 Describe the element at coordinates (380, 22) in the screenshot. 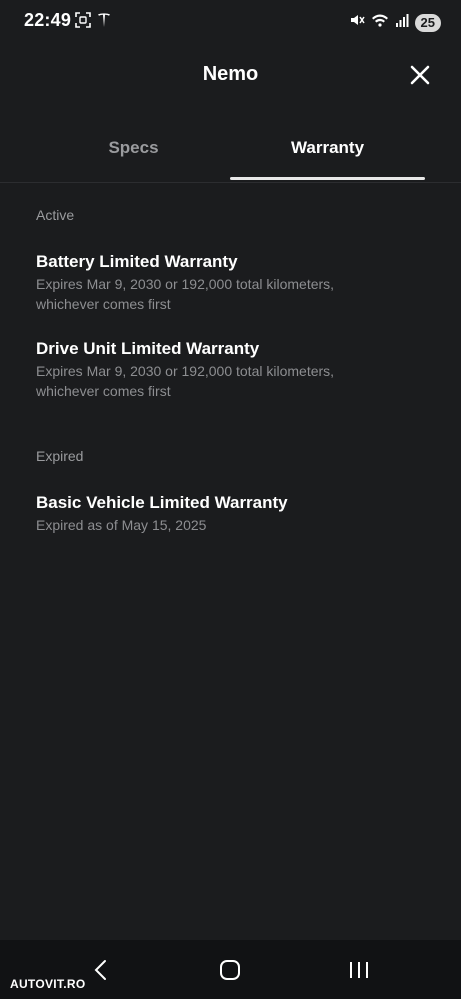

I see `wifi-icon` at that location.